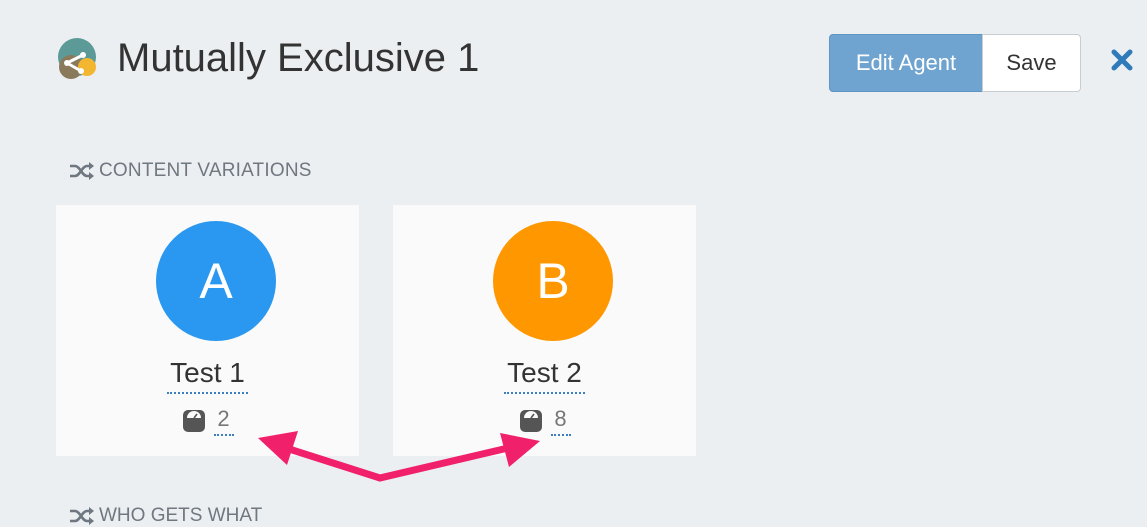  Describe the element at coordinates (223, 421) in the screenshot. I see `weight-value: 2` at that location.